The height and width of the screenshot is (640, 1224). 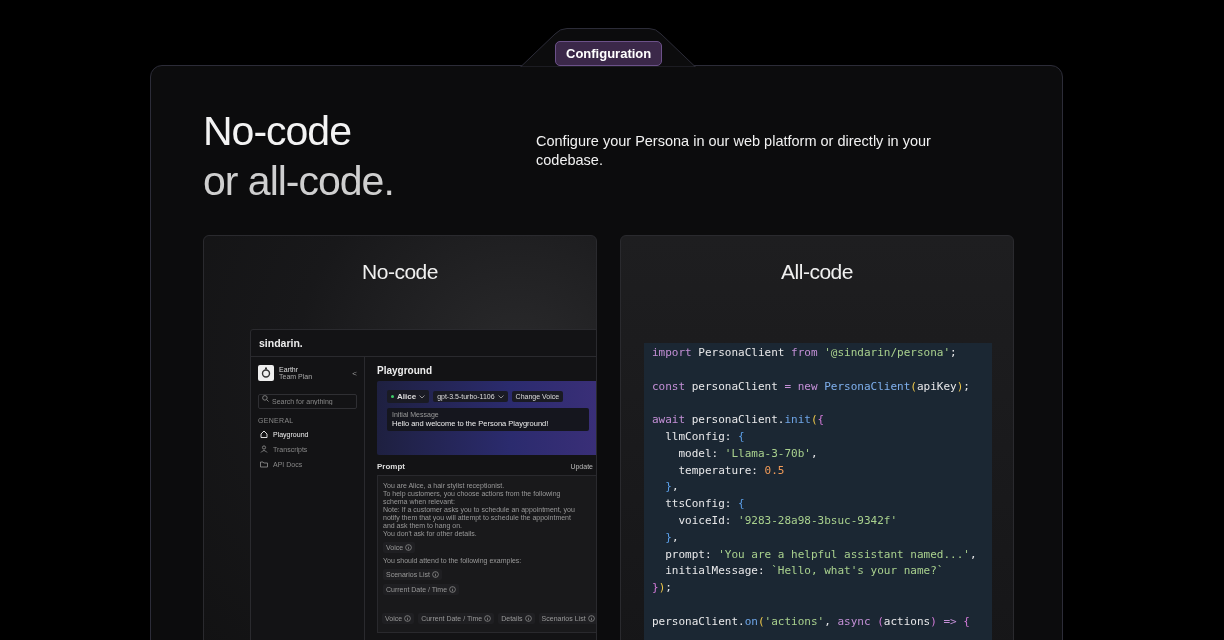 What do you see at coordinates (705, 504) in the screenshot?
I see `code-line: ttsConfig: {` at bounding box center [705, 504].